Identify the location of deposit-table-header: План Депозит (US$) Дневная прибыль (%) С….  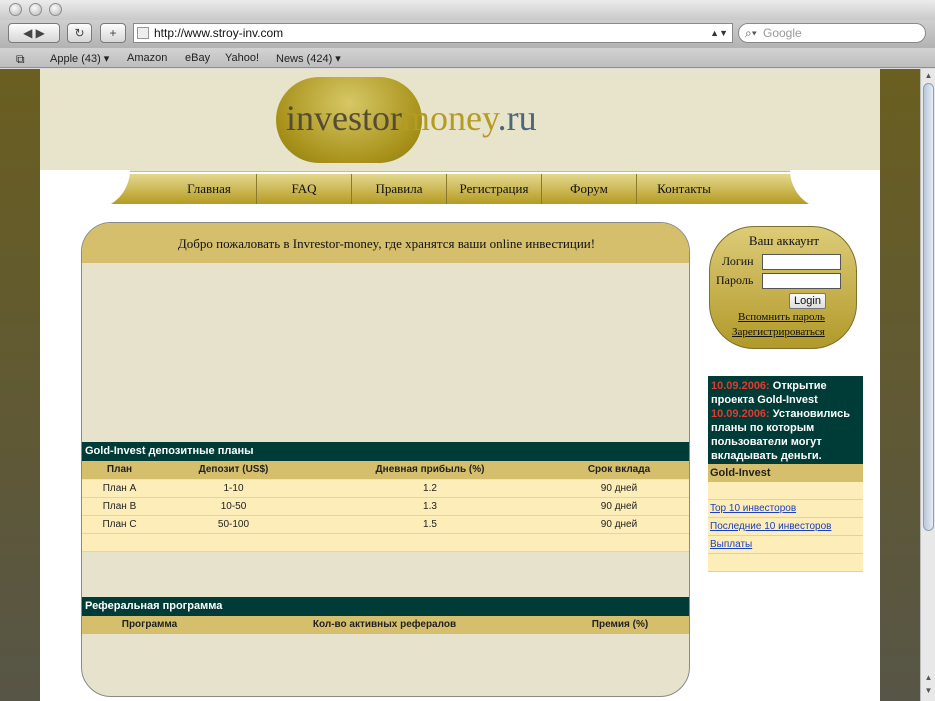
(385, 470).